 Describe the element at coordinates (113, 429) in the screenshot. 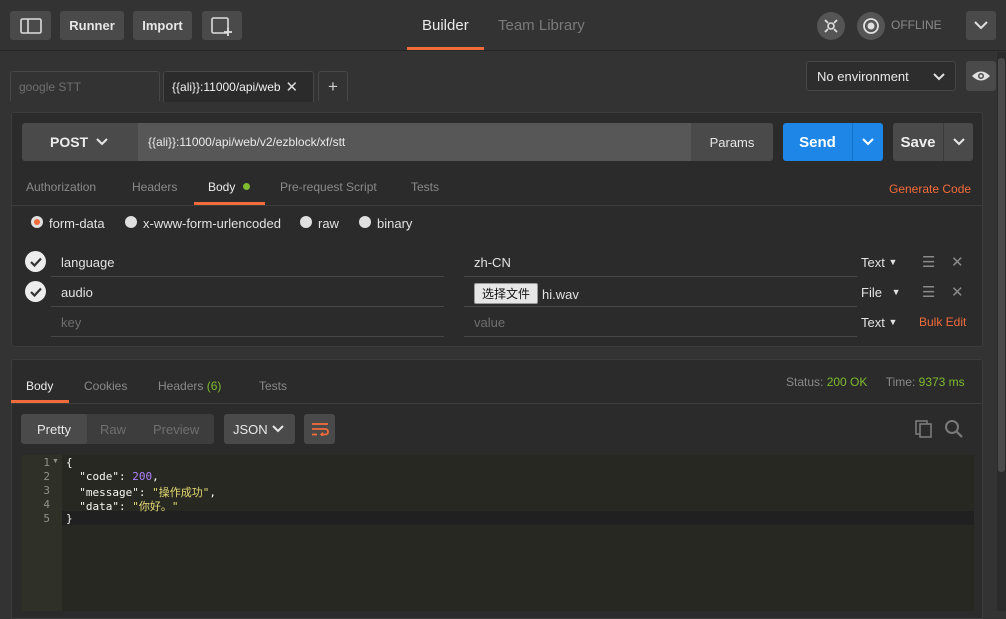

I see `format-raw-button: Raw` at that location.